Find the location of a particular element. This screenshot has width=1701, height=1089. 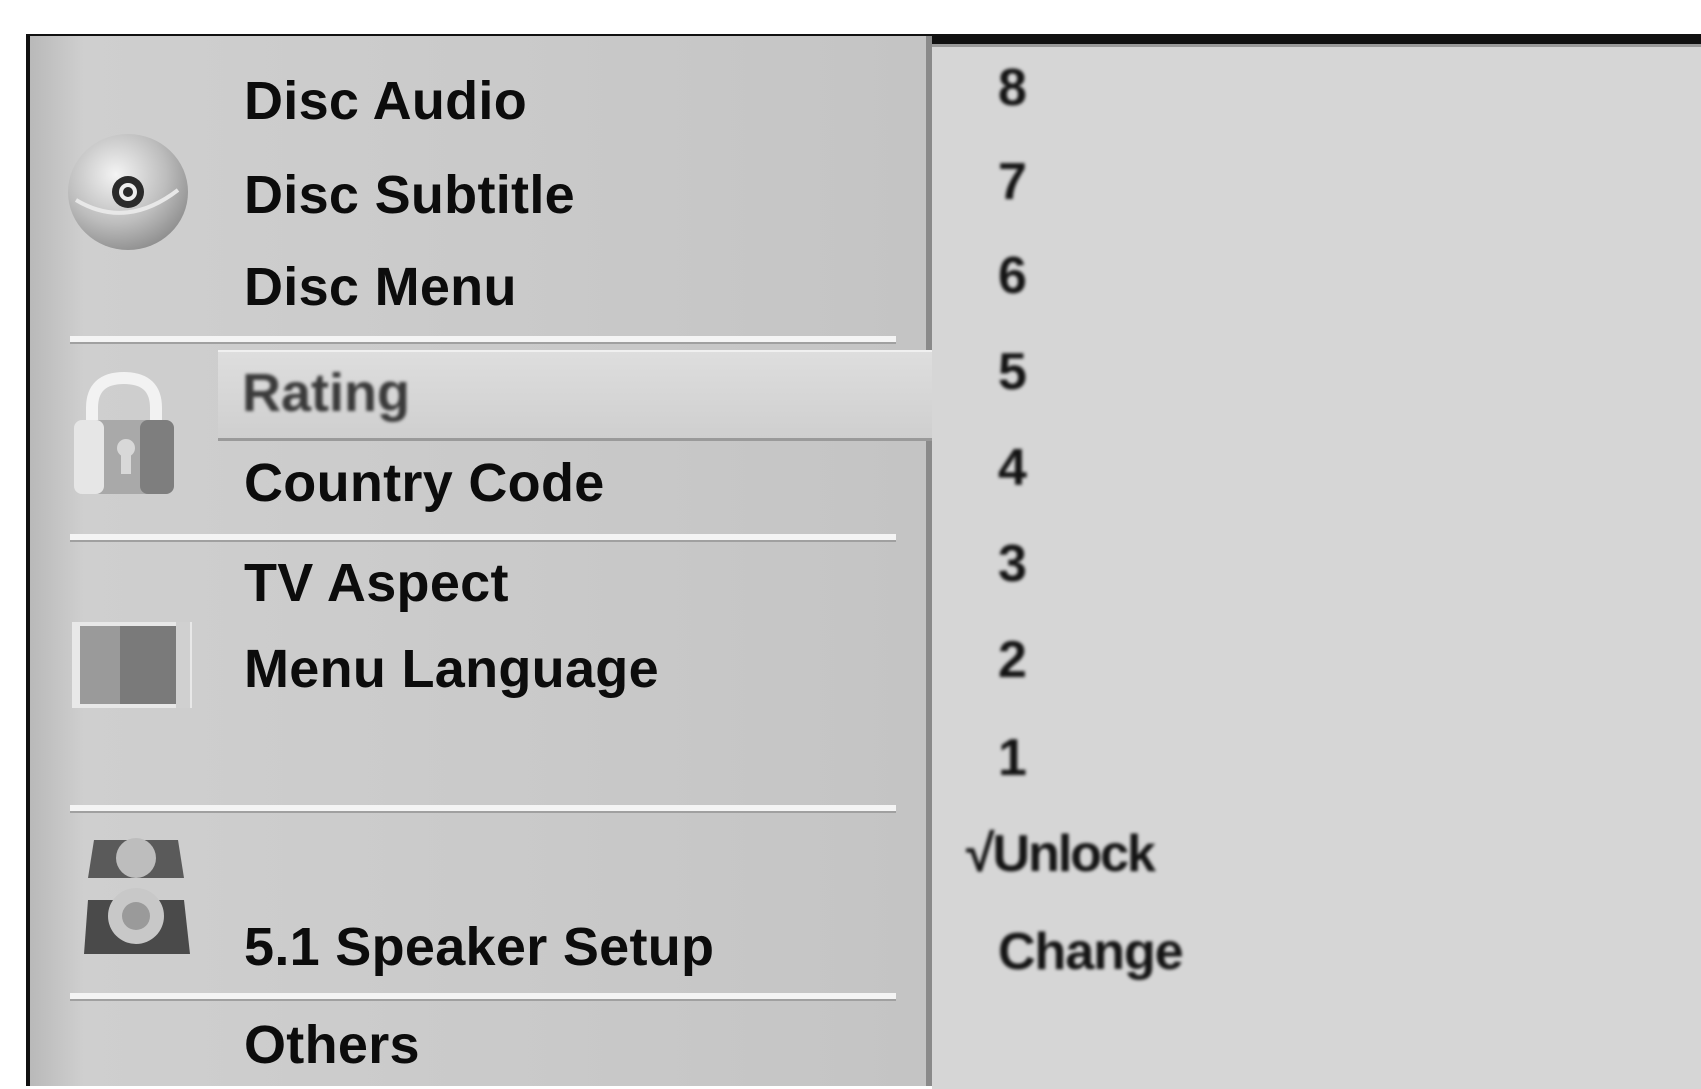

rating-option-3: 3 is located at coordinates (1012, 564).